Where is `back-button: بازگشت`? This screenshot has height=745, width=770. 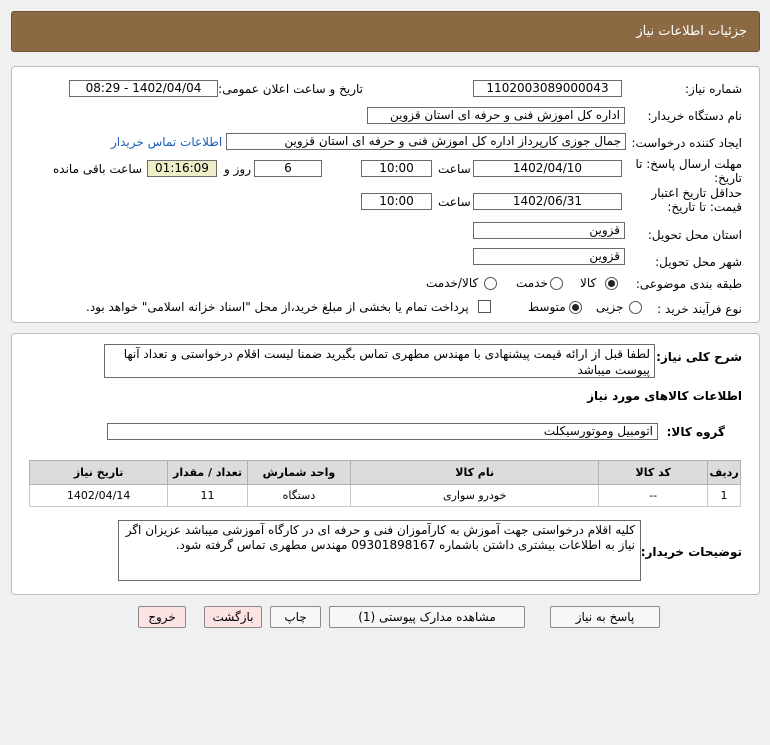 back-button: بازگشت is located at coordinates (233, 617).